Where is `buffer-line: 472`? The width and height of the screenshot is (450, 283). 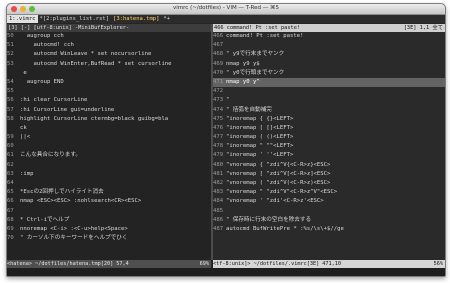
buffer-line: 472 is located at coordinates (329, 91).